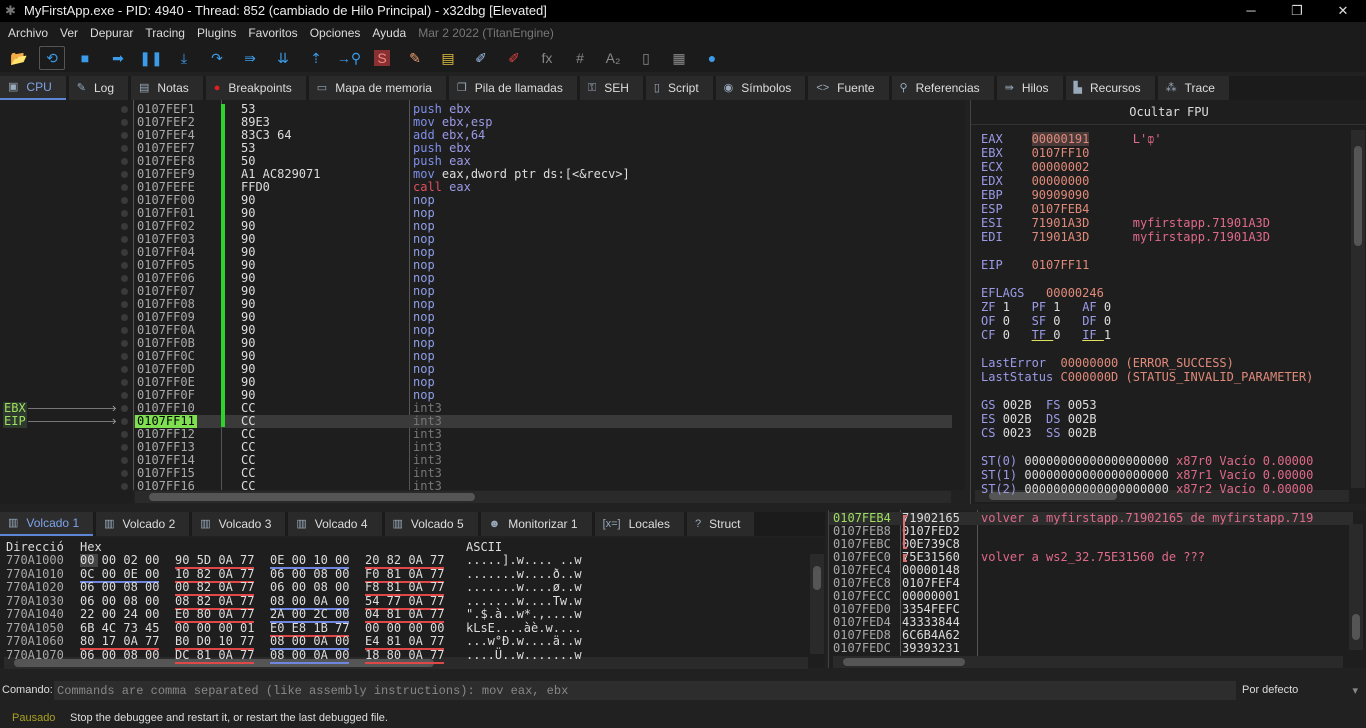 This screenshot has width=1366, height=728. What do you see at coordinates (646, 58) in the screenshot?
I see `device-button: ▯` at bounding box center [646, 58].